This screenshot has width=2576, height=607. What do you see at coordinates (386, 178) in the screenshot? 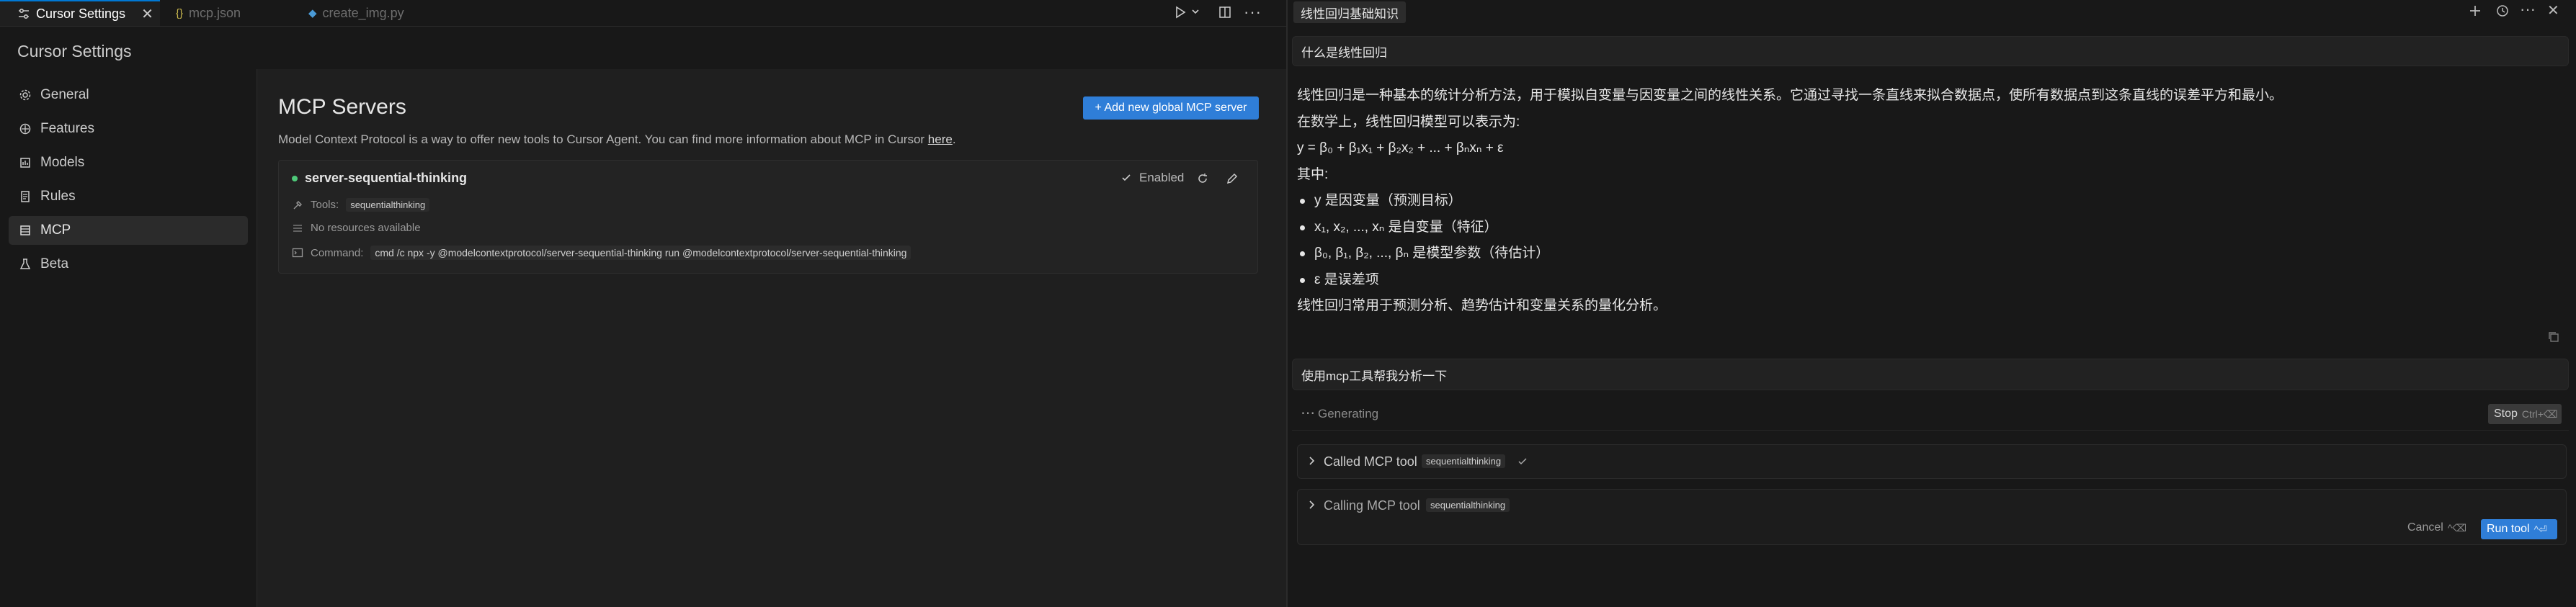
I see `server-name: server-sequential-thinking` at bounding box center [386, 178].